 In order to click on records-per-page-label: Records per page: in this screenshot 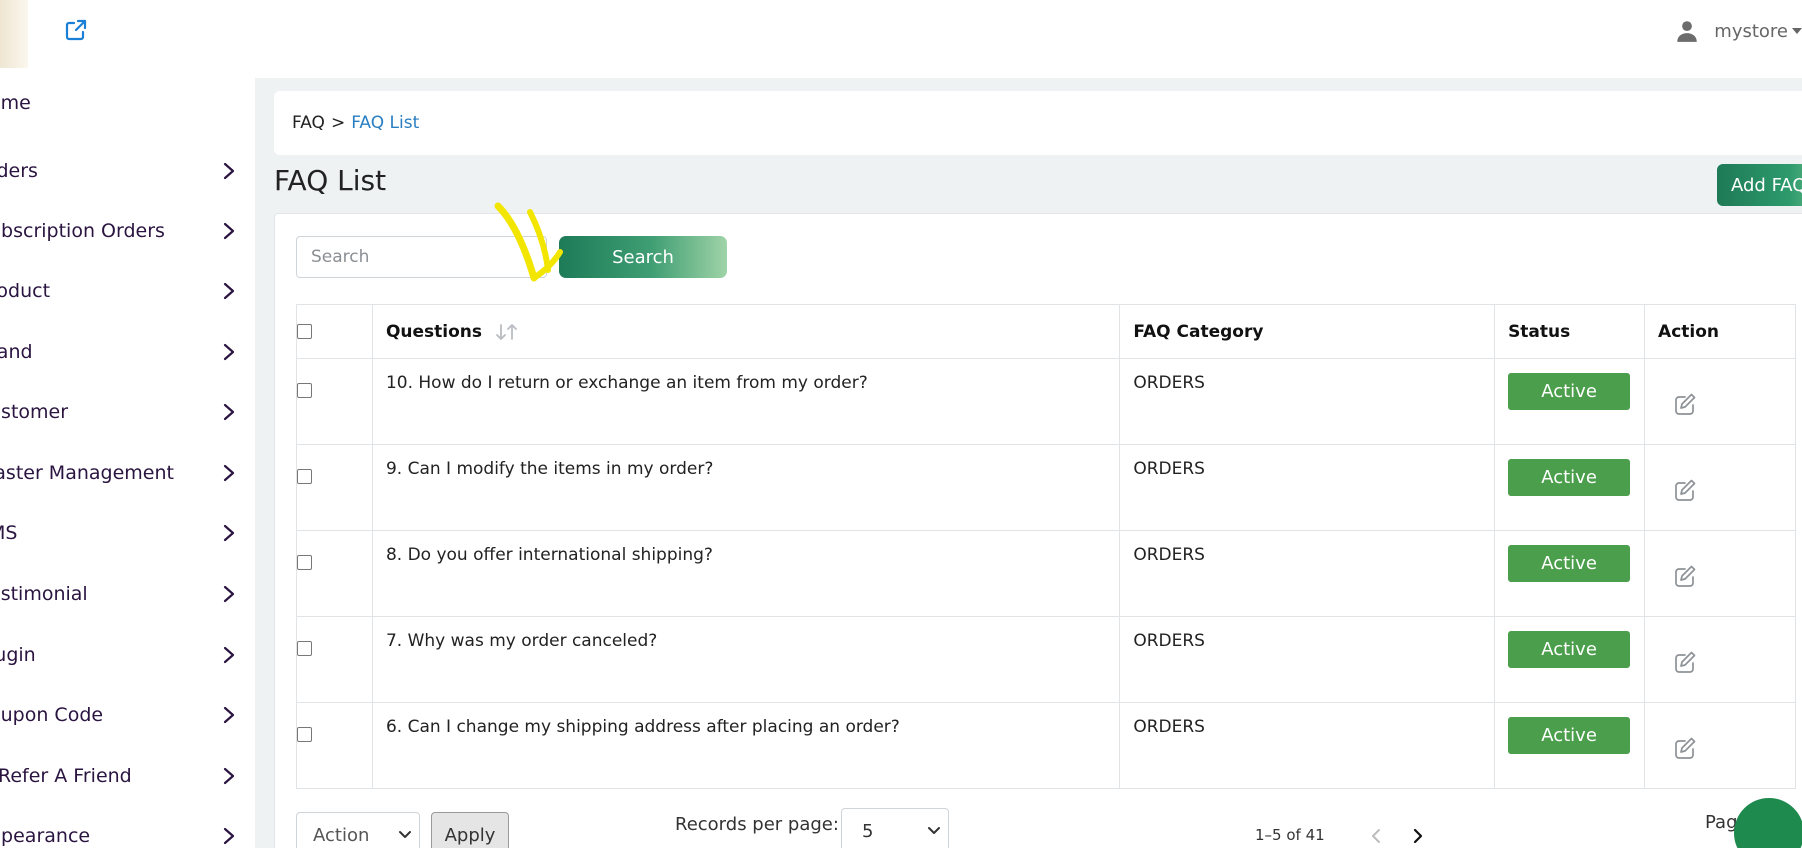, I will do `click(757, 824)`.